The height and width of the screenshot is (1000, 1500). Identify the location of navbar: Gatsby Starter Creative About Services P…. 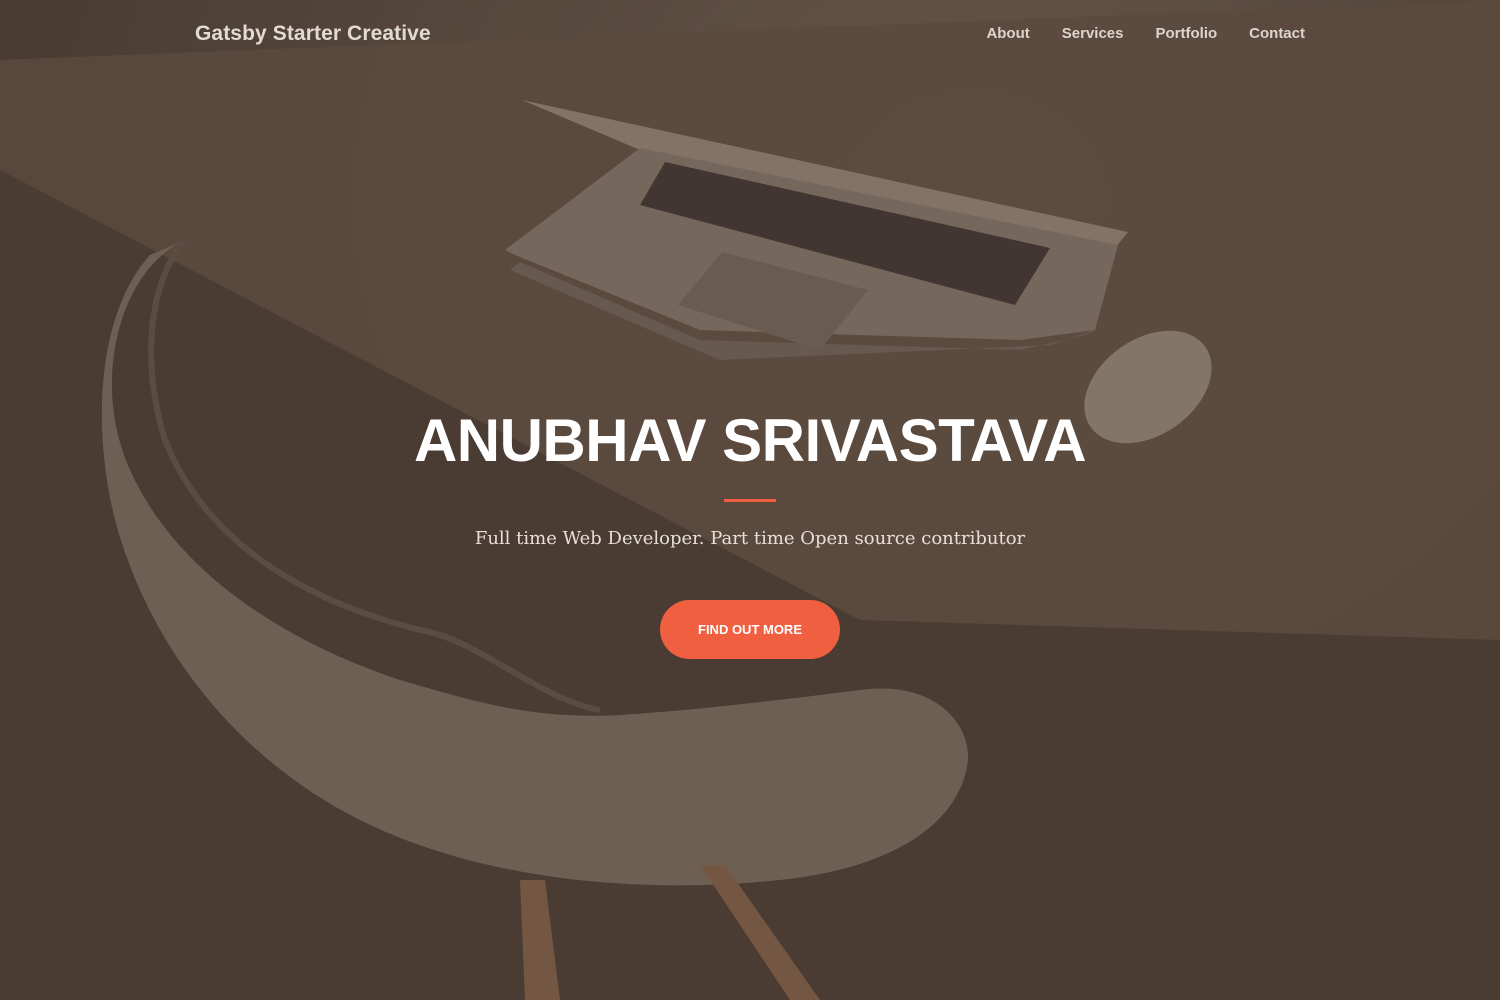
(750, 35).